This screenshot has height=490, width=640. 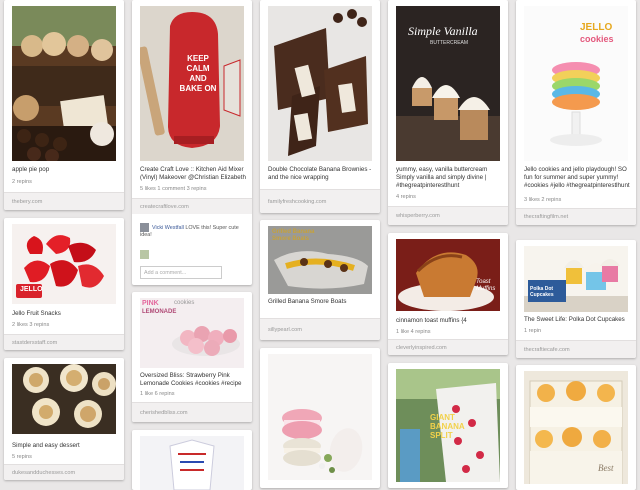 What do you see at coordinates (64, 264) in the screenshot?
I see `pin-image: JELLO` at bounding box center [64, 264].